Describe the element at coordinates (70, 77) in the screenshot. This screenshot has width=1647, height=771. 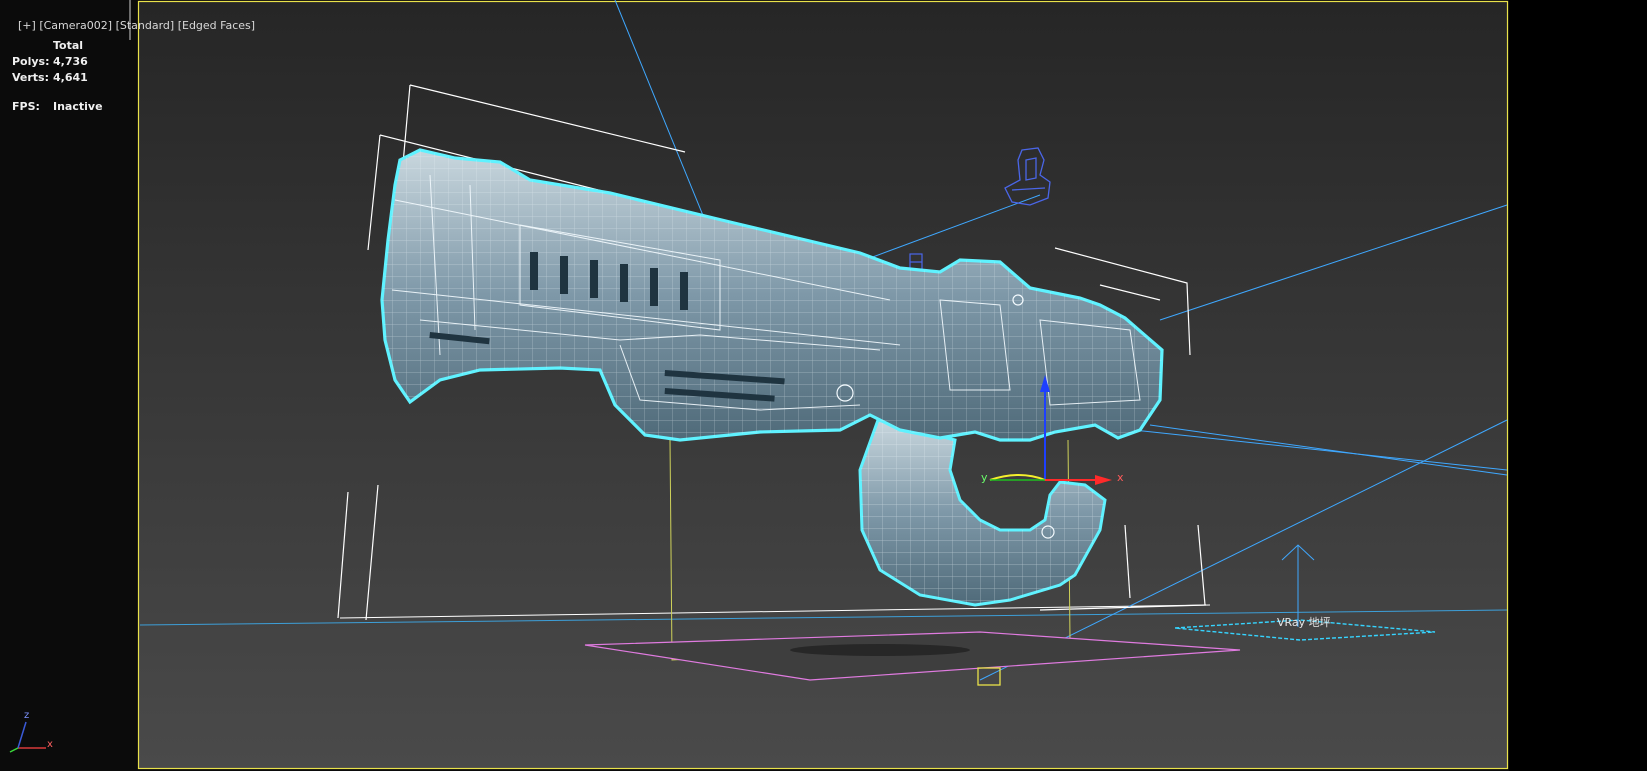
I see `verts-value: 4,641` at that location.